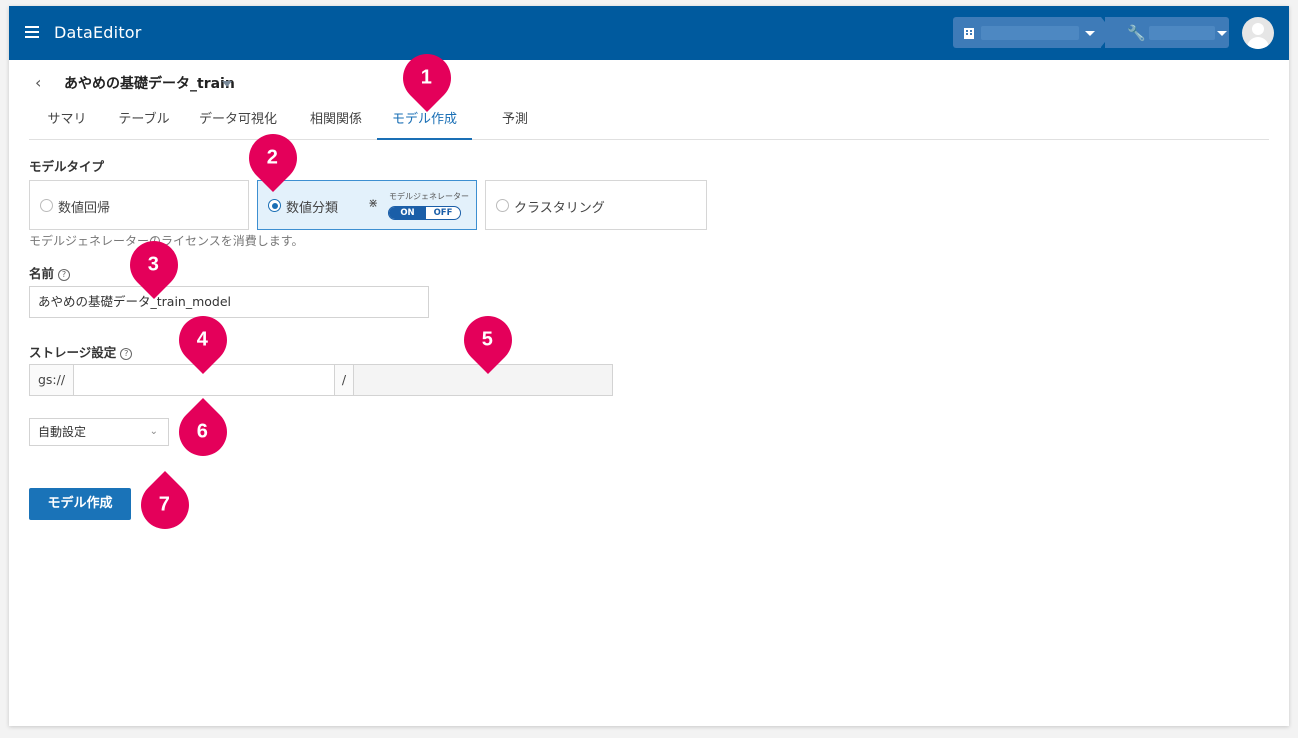  I want to click on model-generator-toggle: ON OFF, so click(424, 213).